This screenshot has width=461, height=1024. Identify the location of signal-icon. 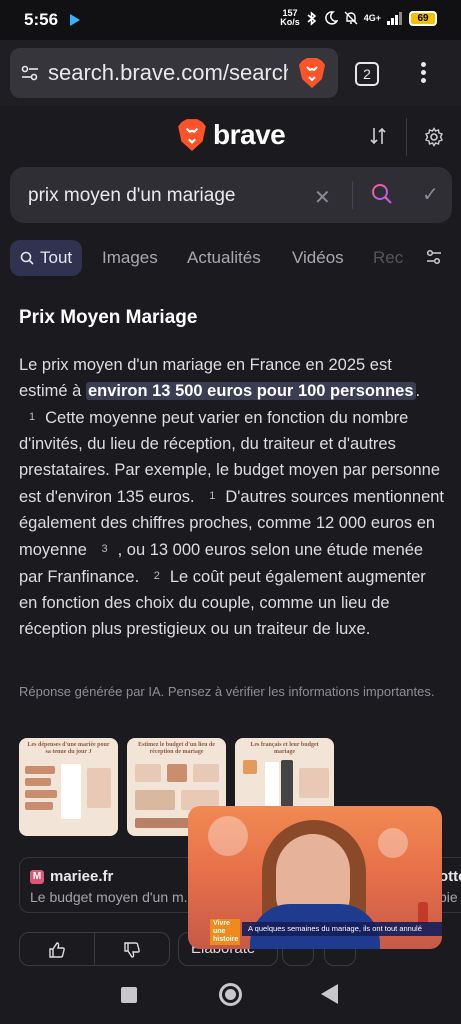
(394, 18).